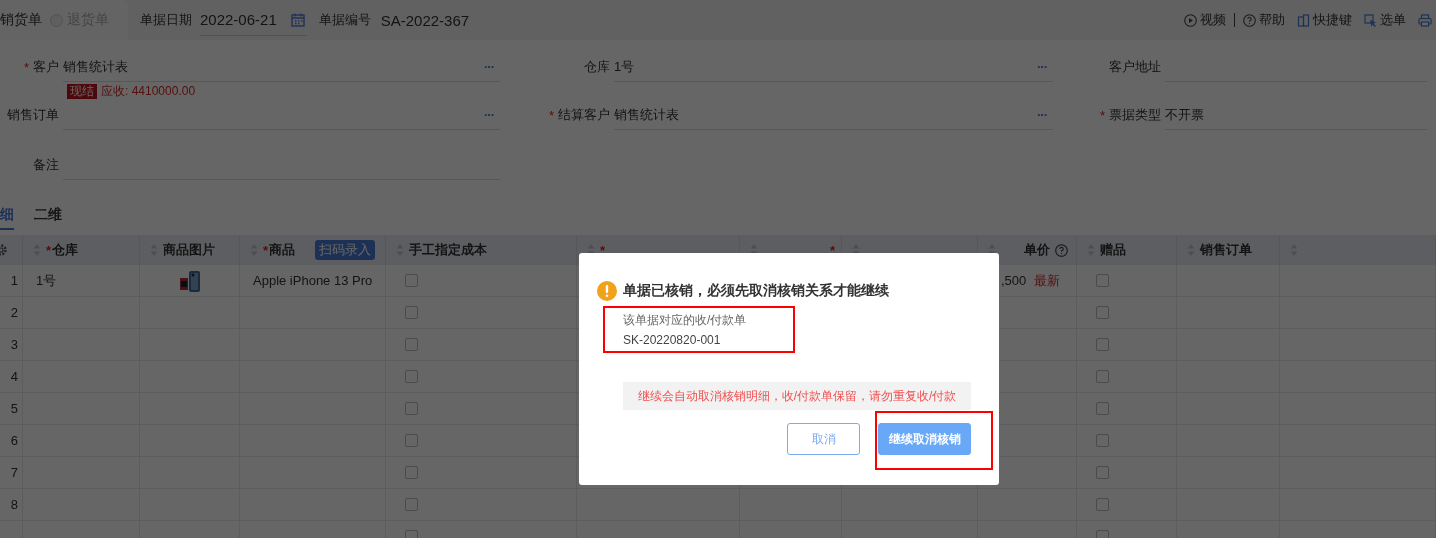 This screenshot has height=538, width=1436. Describe the element at coordinates (624, 66) in the screenshot. I see `field-value: 1号` at that location.